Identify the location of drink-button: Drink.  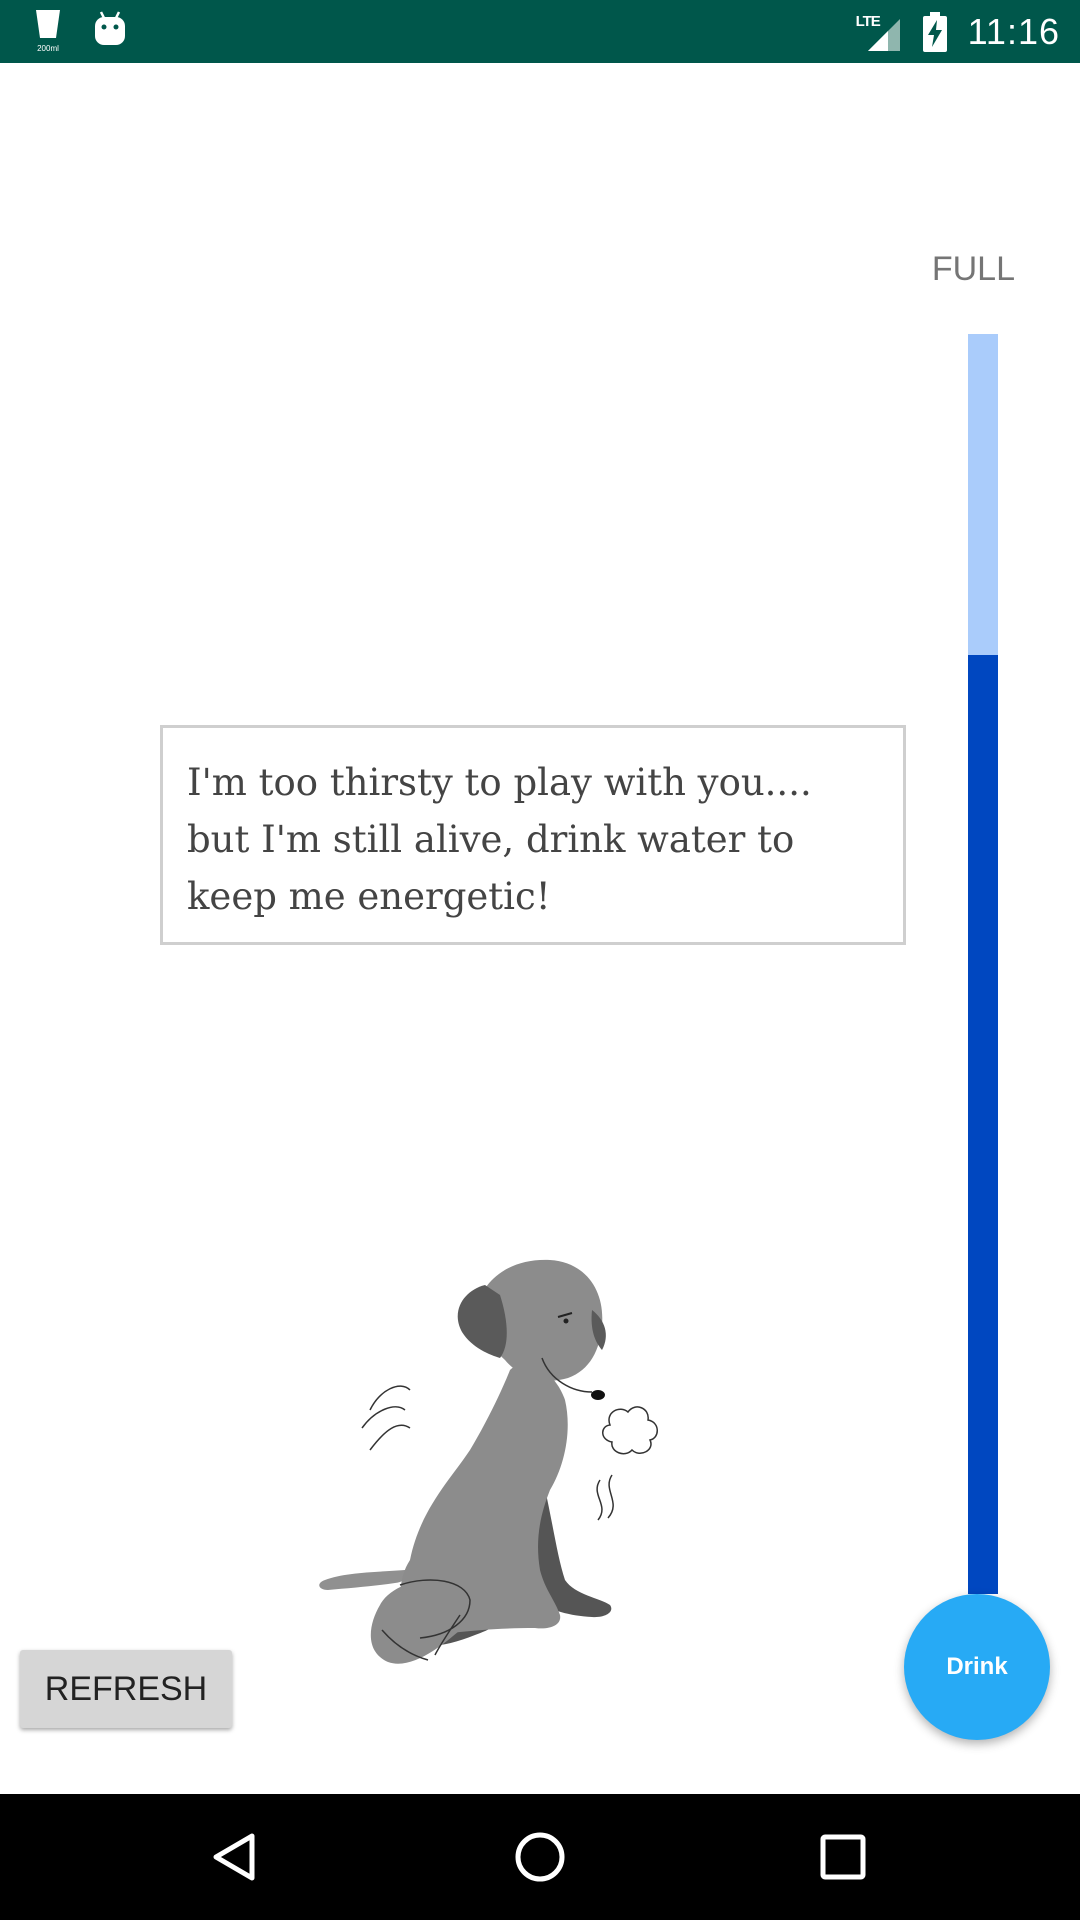
(977, 1667).